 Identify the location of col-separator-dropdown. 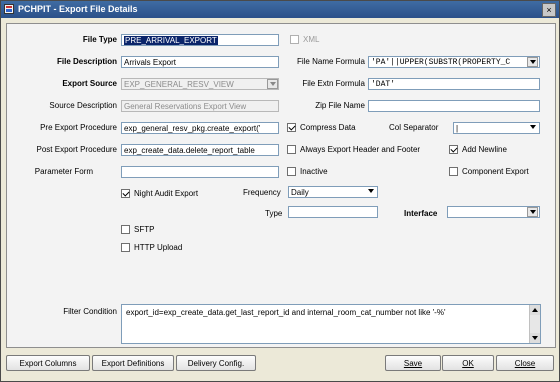
(533, 128).